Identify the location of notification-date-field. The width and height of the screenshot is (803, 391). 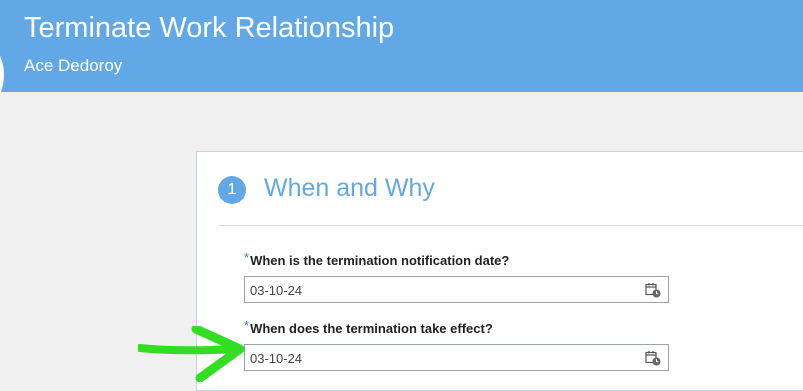
(456, 289).